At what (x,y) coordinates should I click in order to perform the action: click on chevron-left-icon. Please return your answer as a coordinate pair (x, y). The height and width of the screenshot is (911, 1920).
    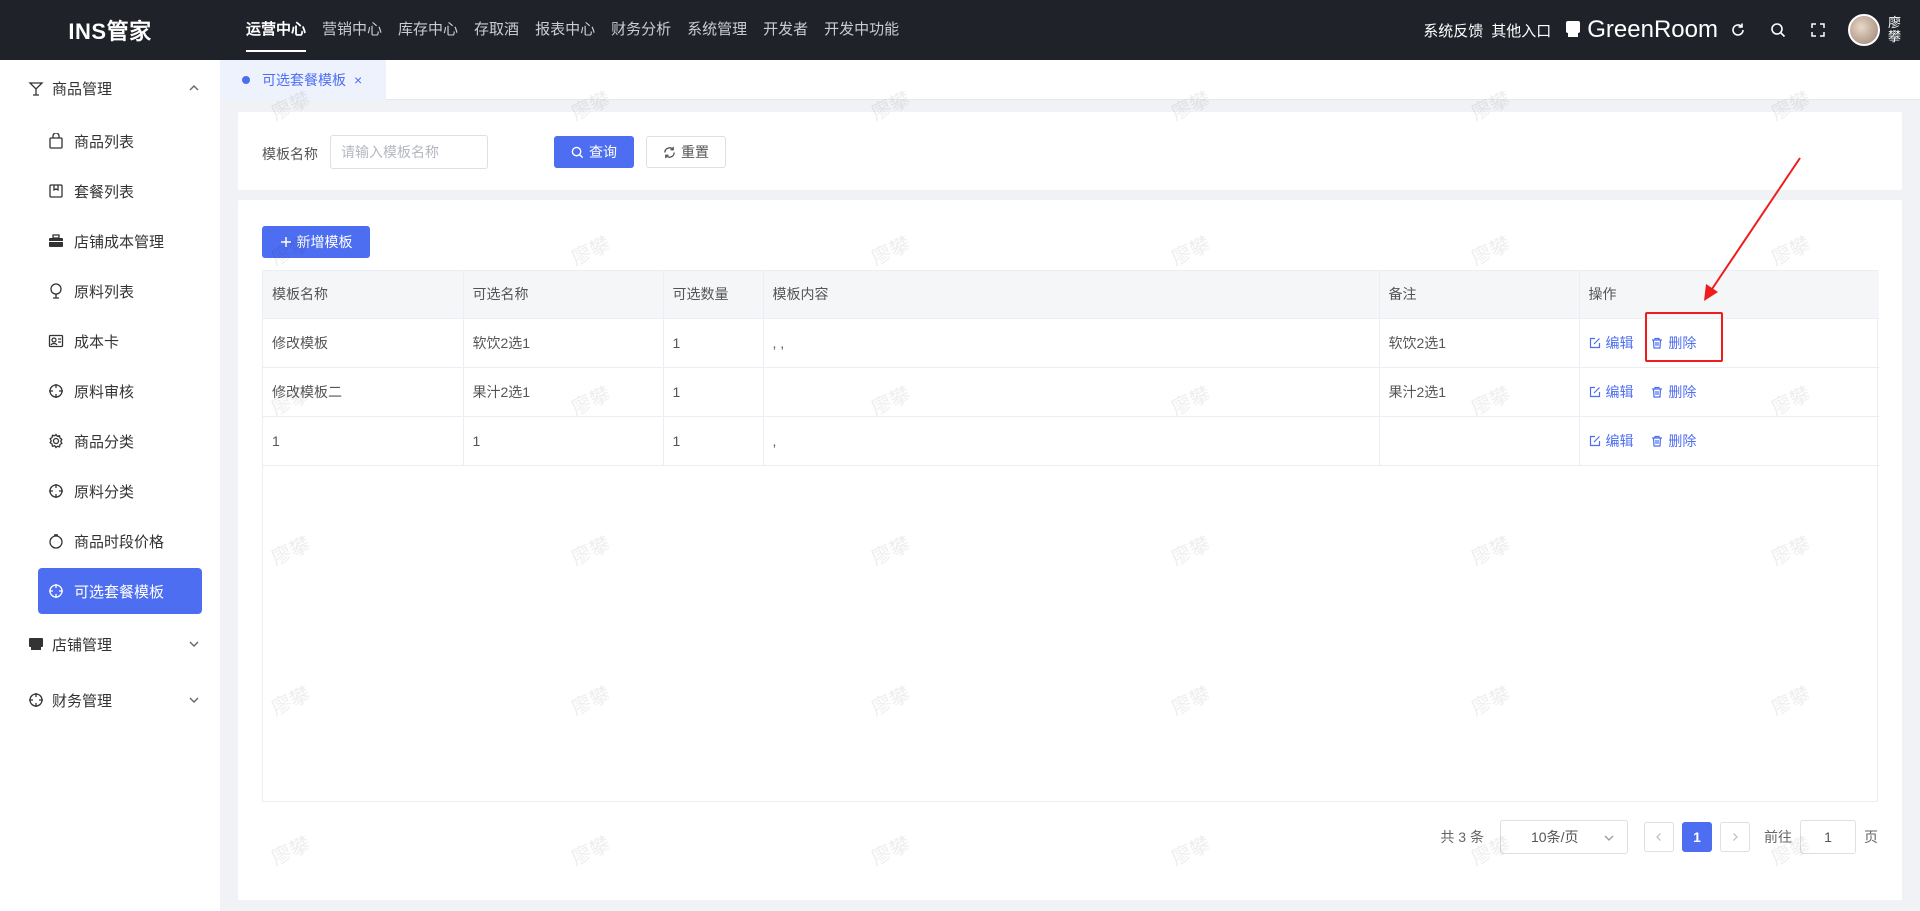
    Looking at the image, I should click on (1658, 837).